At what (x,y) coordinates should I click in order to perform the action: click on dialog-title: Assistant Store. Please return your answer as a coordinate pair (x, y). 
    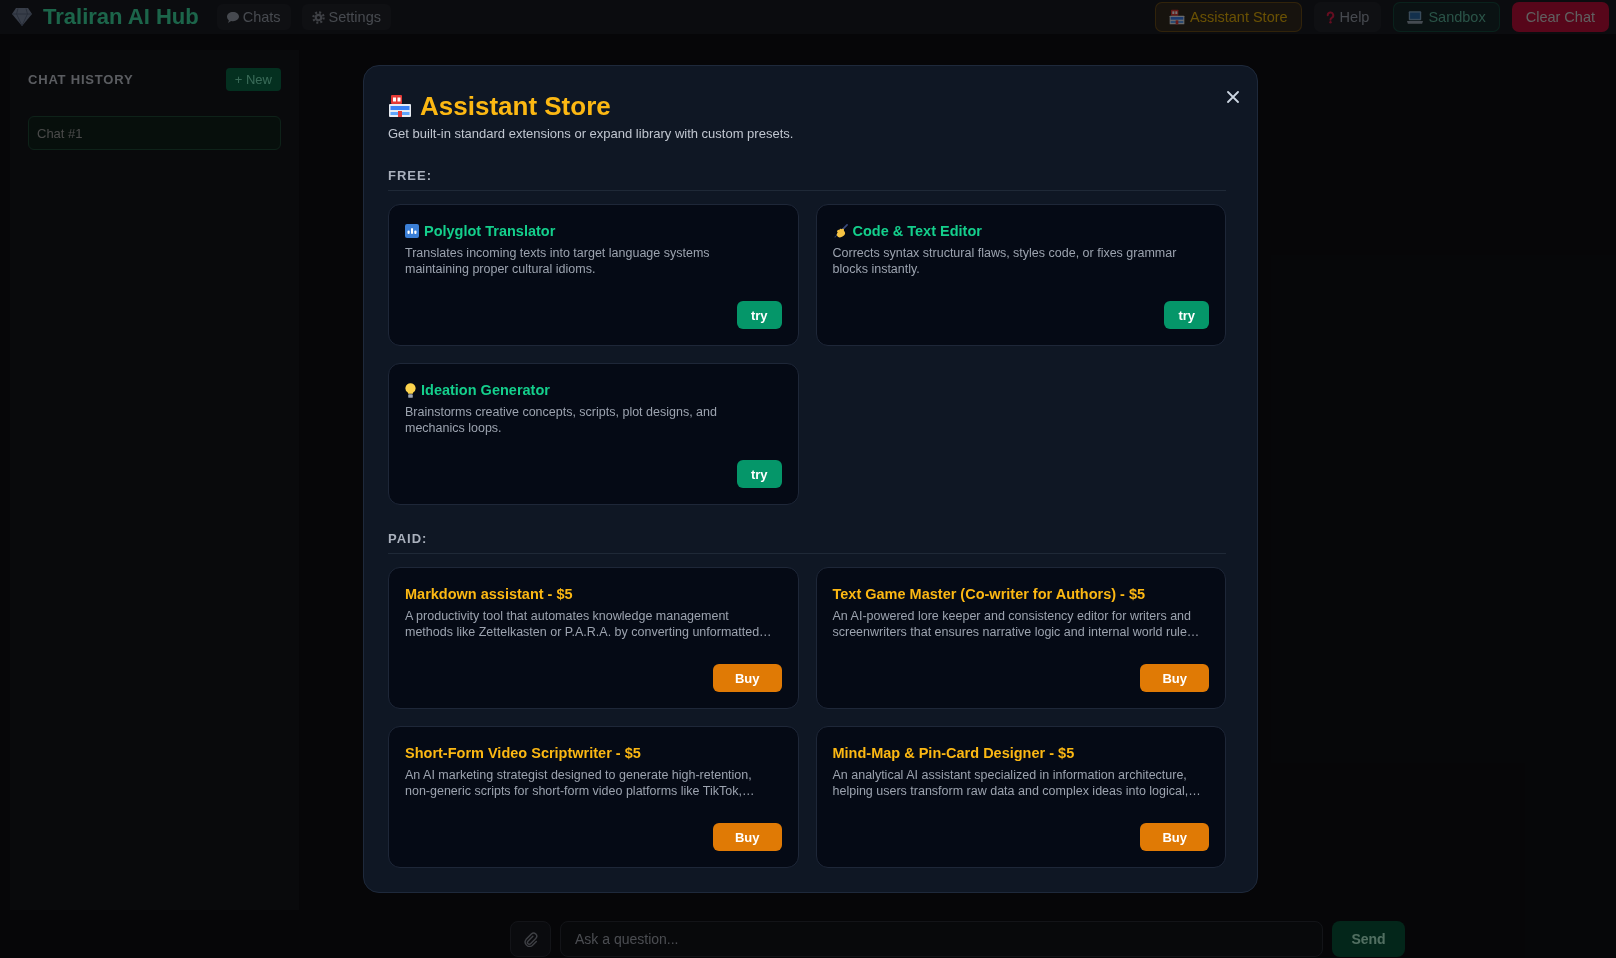
    Looking at the image, I should click on (515, 106).